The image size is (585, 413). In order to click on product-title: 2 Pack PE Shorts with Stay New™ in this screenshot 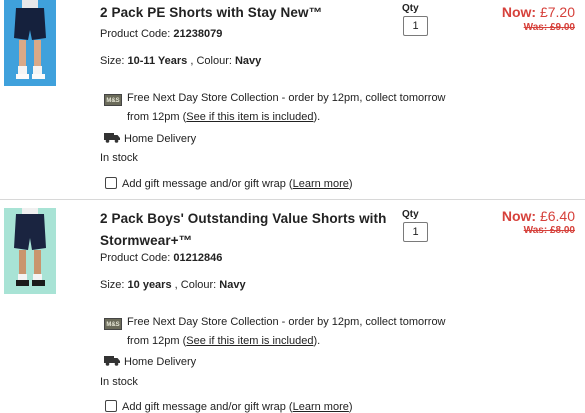, I will do `click(211, 13)`.